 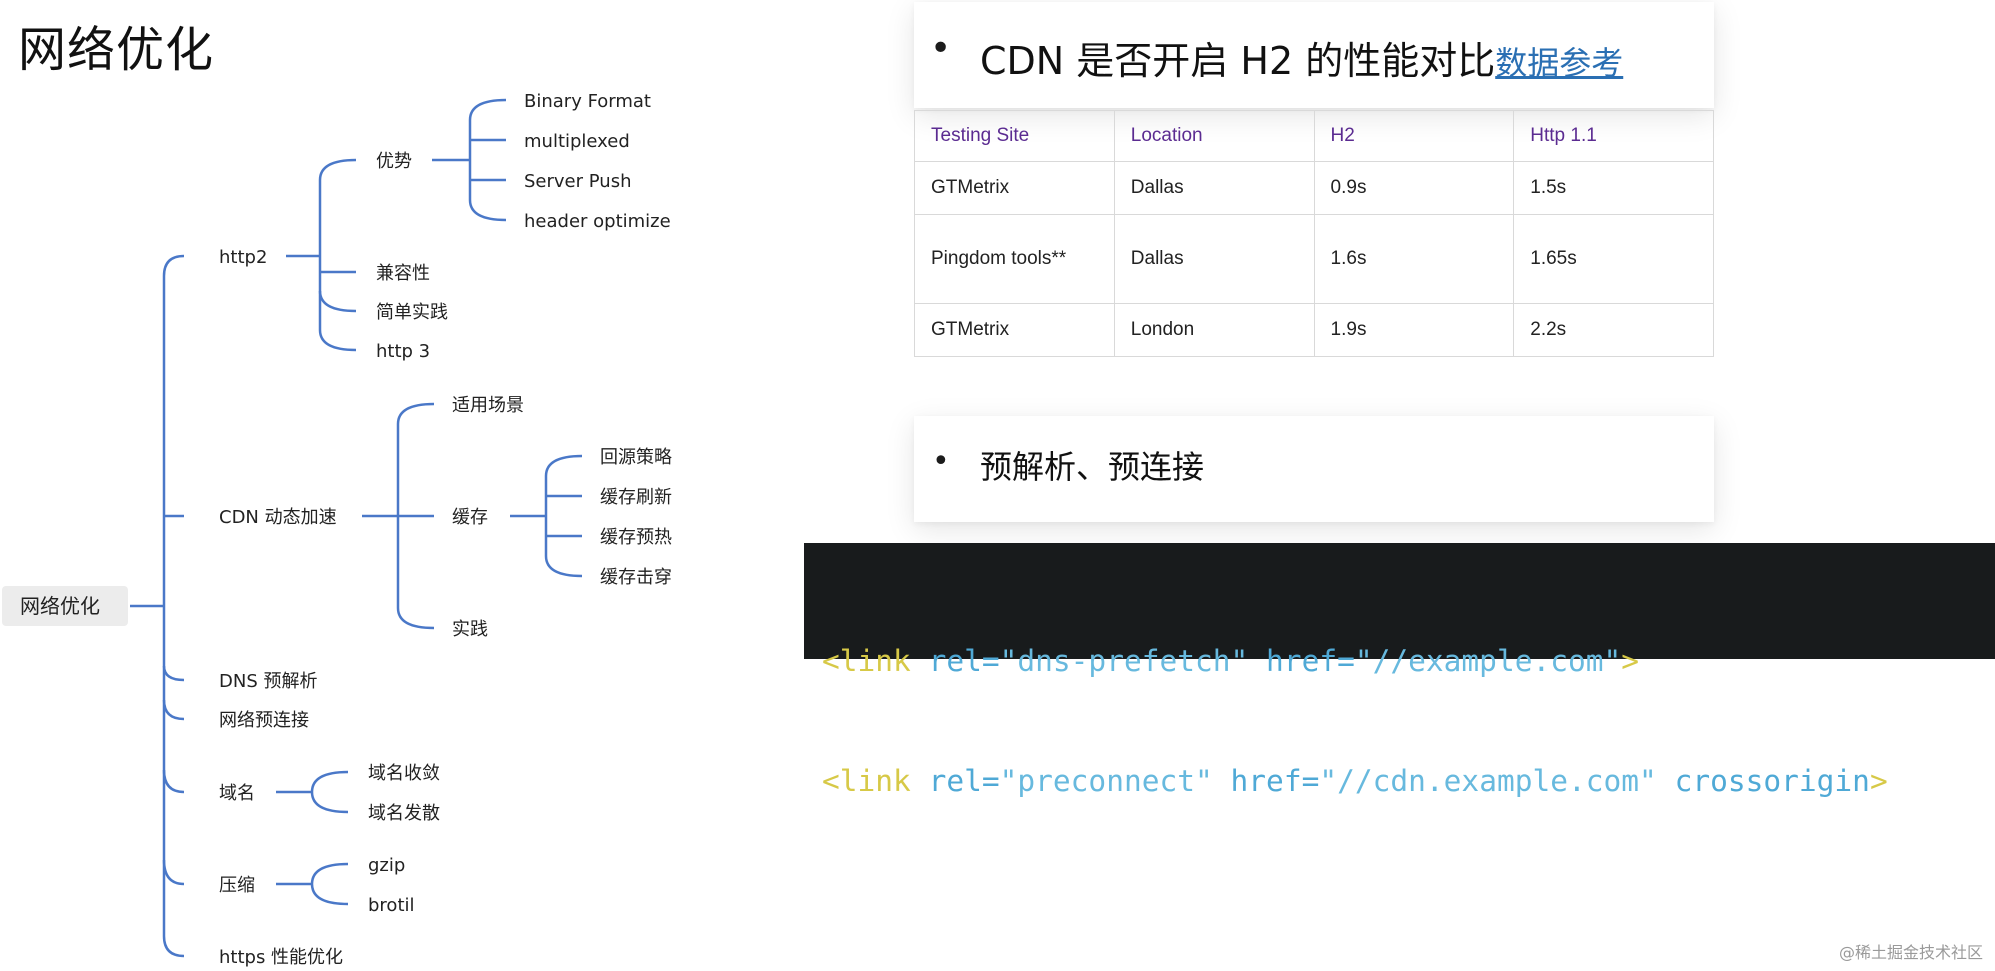 What do you see at coordinates (1910, 952) in the screenshot?
I see `footer-watermark: @稀土掘金技术社区` at bounding box center [1910, 952].